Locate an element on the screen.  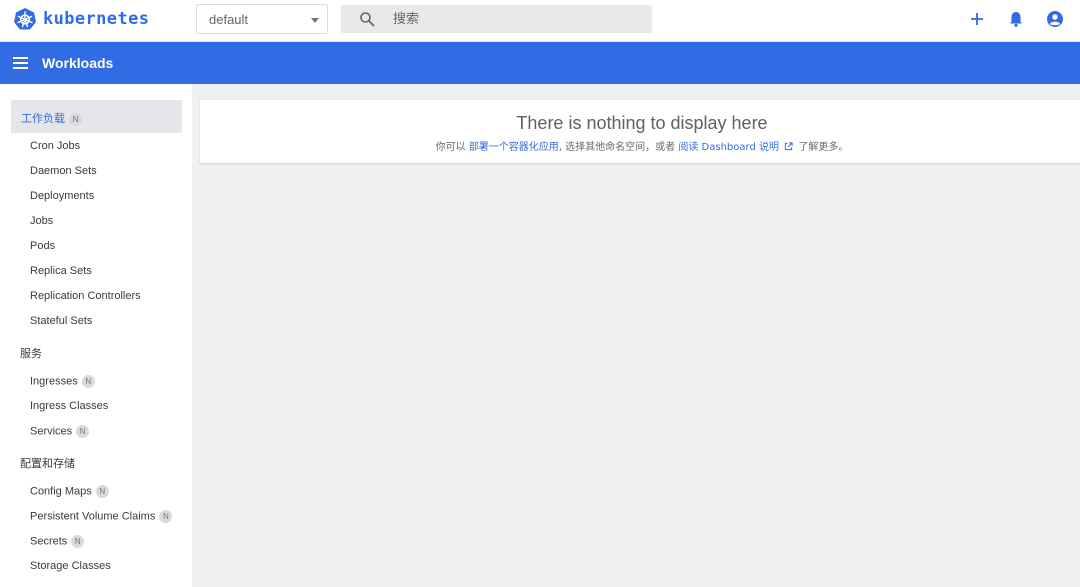
sidebar-item-ingresses: Ingresses N is located at coordinates (62, 381).